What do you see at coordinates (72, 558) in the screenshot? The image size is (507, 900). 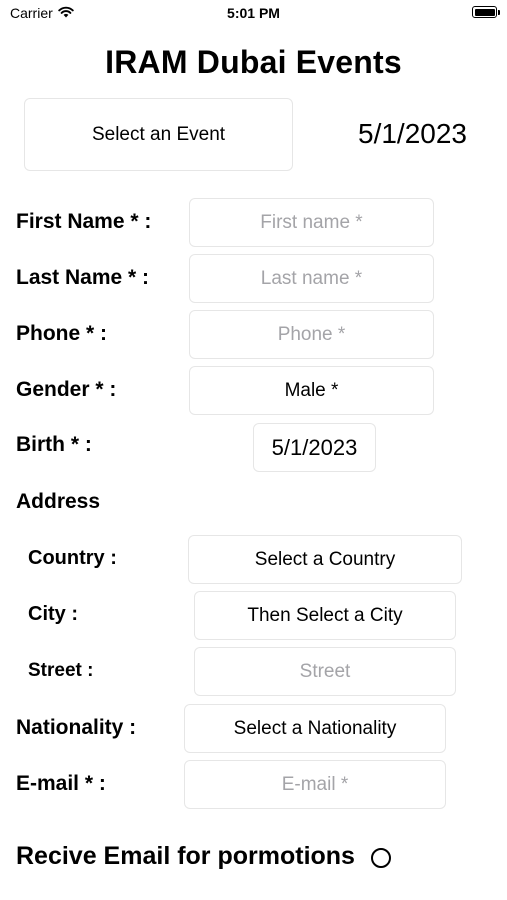 I see `country-label: Country :` at bounding box center [72, 558].